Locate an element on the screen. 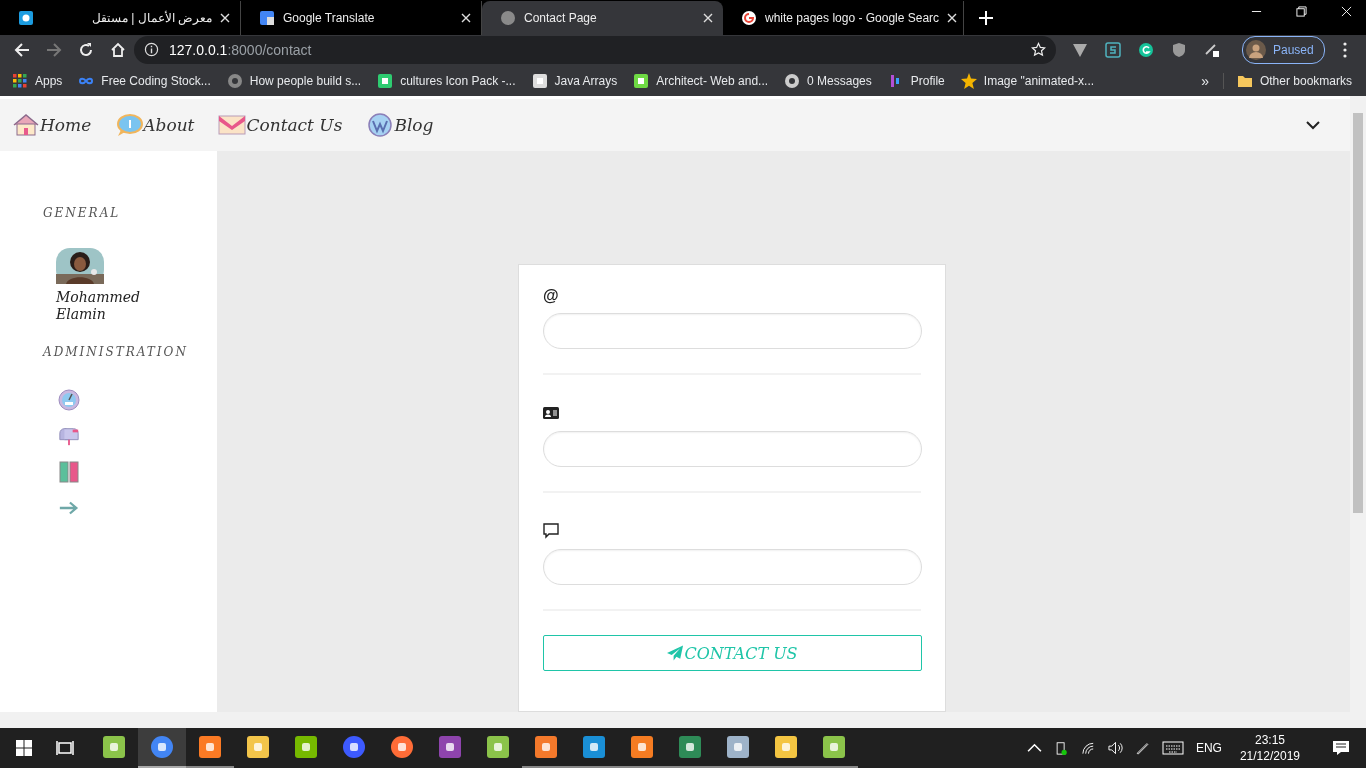  browser-tab: Google Translate is located at coordinates (361, 17).